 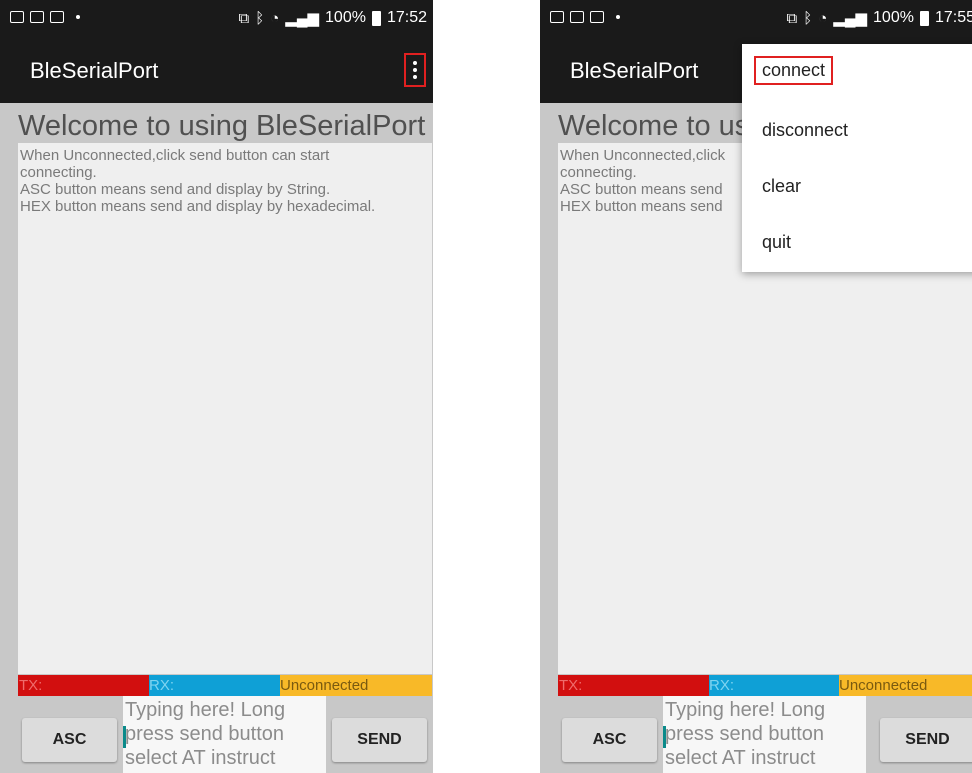 What do you see at coordinates (776, 242) in the screenshot?
I see `menu-item-quit: quit` at bounding box center [776, 242].